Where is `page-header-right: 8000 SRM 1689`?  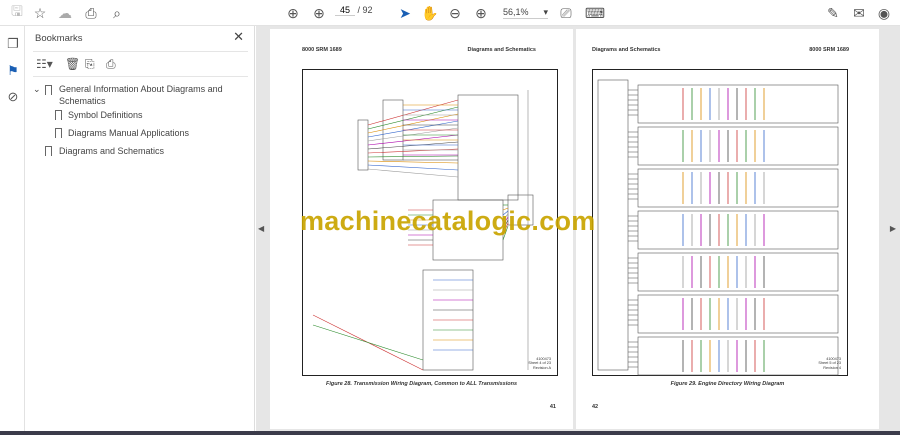 page-header-right: 8000 SRM 1689 is located at coordinates (829, 50).